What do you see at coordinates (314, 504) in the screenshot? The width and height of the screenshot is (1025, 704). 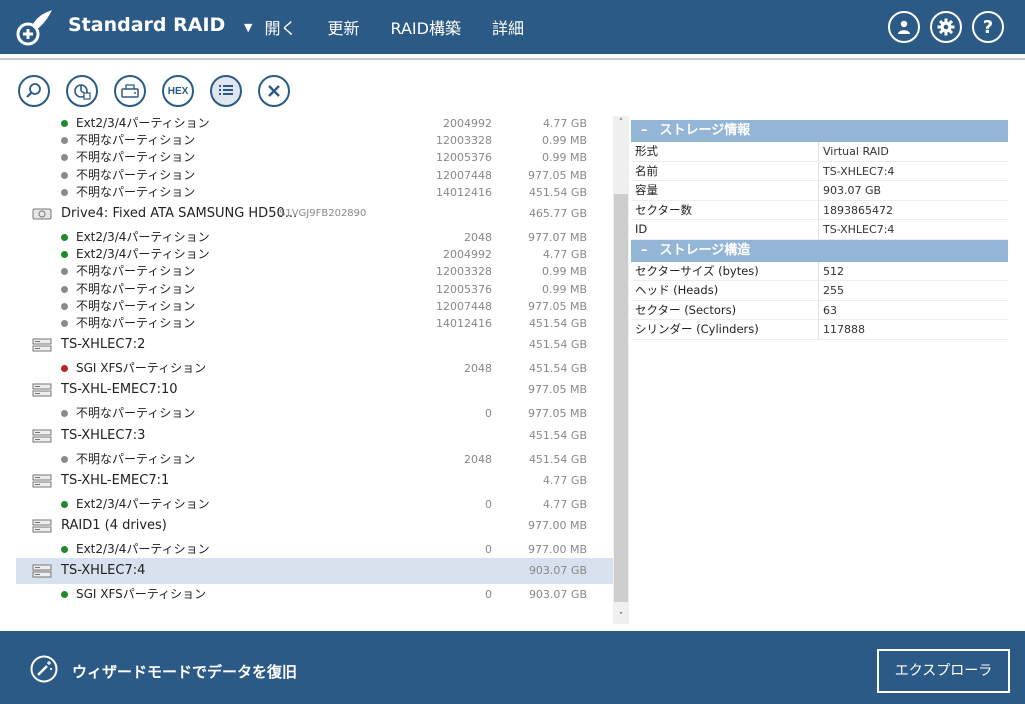 I see `tree-partition-row: Ext2/3/4パーティション 0 4.77 GB` at bounding box center [314, 504].